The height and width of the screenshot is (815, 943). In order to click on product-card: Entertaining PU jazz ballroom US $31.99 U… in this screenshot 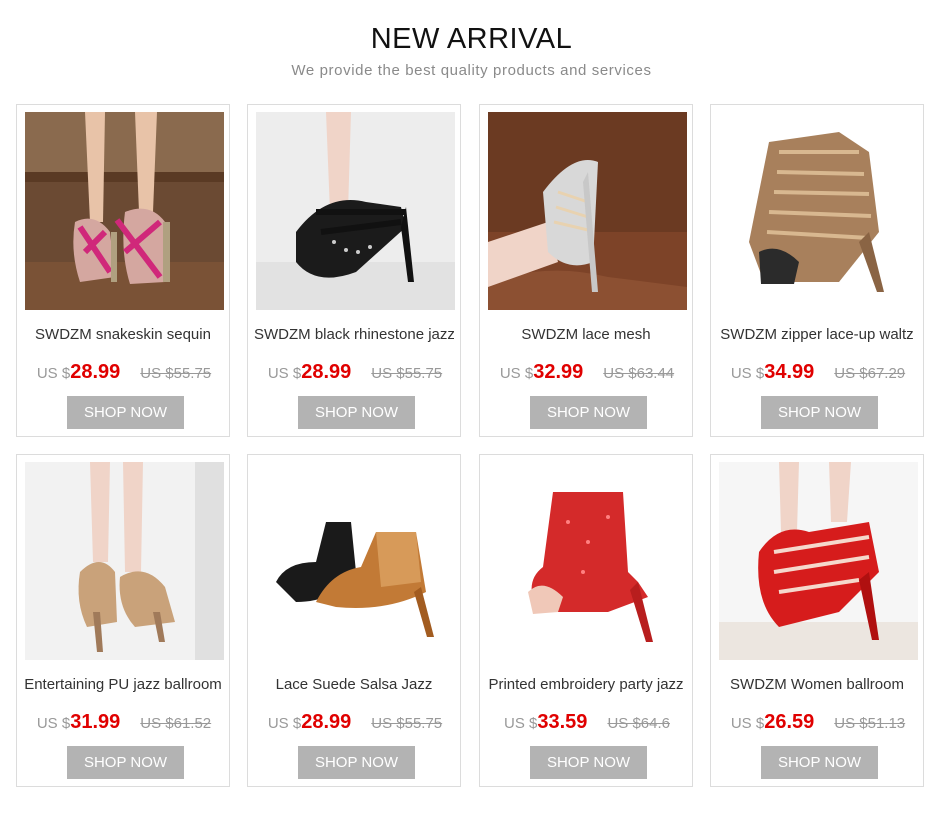, I will do `click(123, 620)`.